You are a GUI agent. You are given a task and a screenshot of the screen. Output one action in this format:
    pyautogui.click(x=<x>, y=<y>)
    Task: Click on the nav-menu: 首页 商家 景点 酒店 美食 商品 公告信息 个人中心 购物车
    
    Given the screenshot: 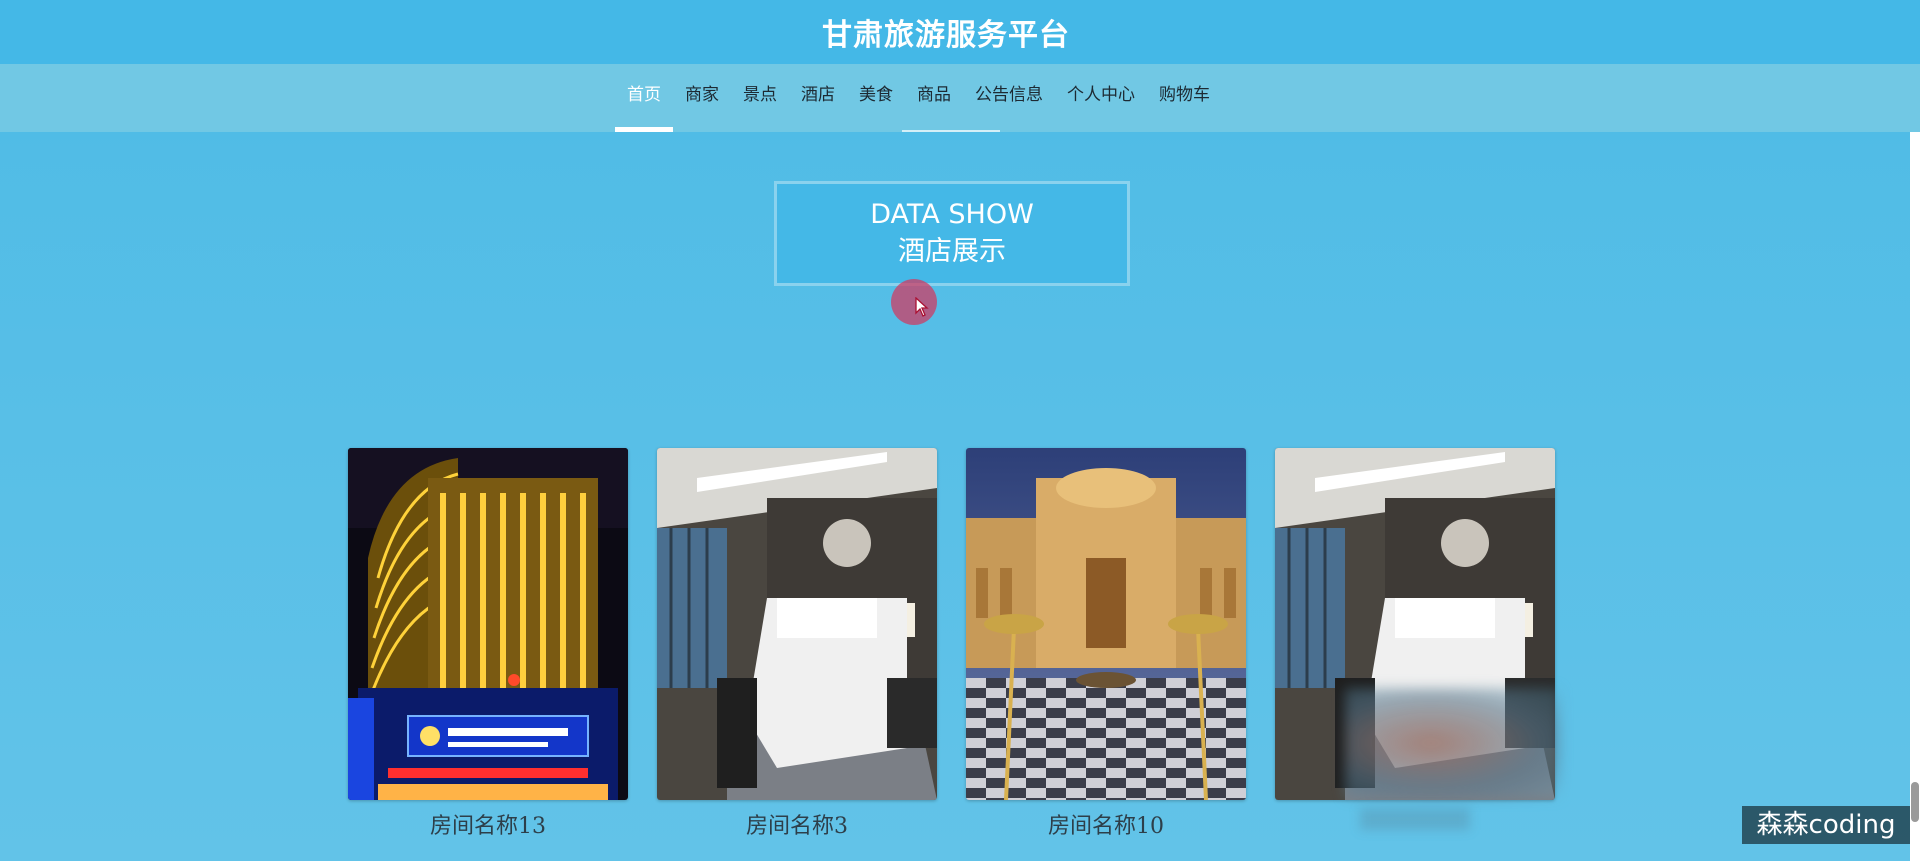 What is the action you would take?
    pyautogui.click(x=918, y=98)
    